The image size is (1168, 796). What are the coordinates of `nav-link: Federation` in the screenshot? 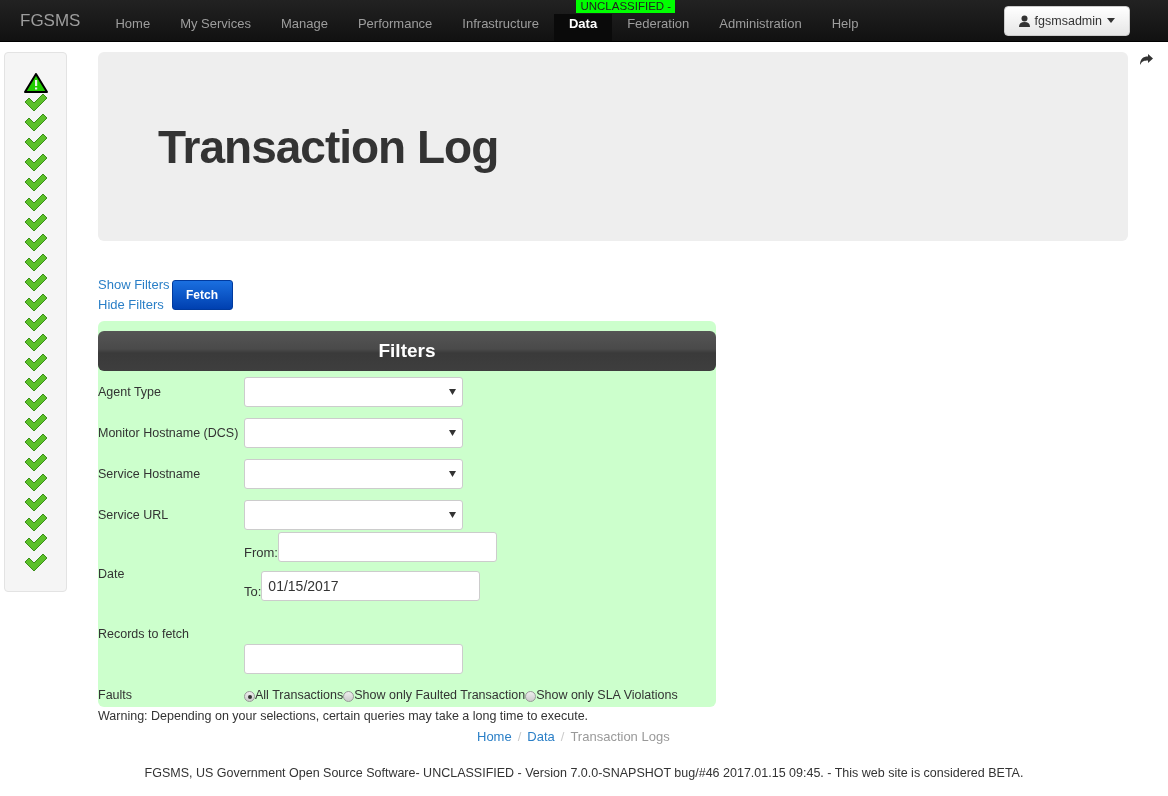 It's located at (658, 27).